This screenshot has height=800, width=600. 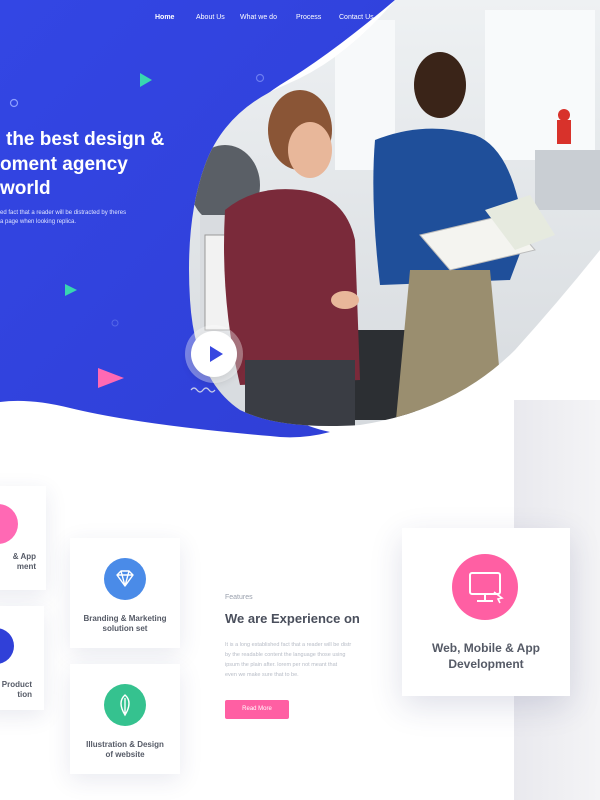 I want to click on play-icon, so click(x=216, y=354).